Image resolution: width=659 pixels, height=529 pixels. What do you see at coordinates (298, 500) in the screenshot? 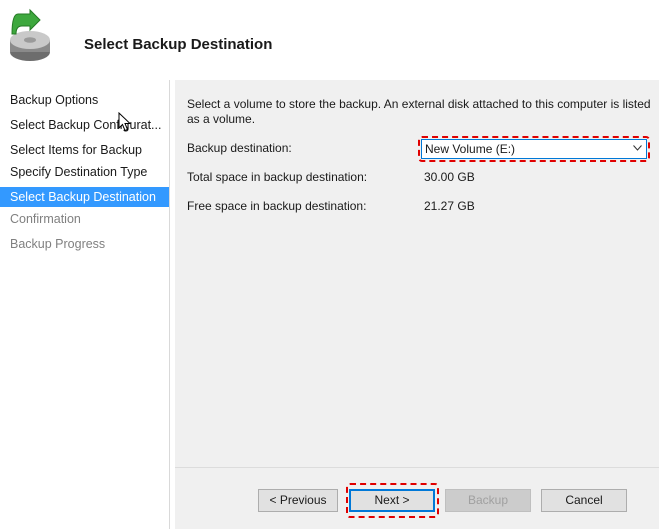
I see `previous-button: < Previous` at bounding box center [298, 500].